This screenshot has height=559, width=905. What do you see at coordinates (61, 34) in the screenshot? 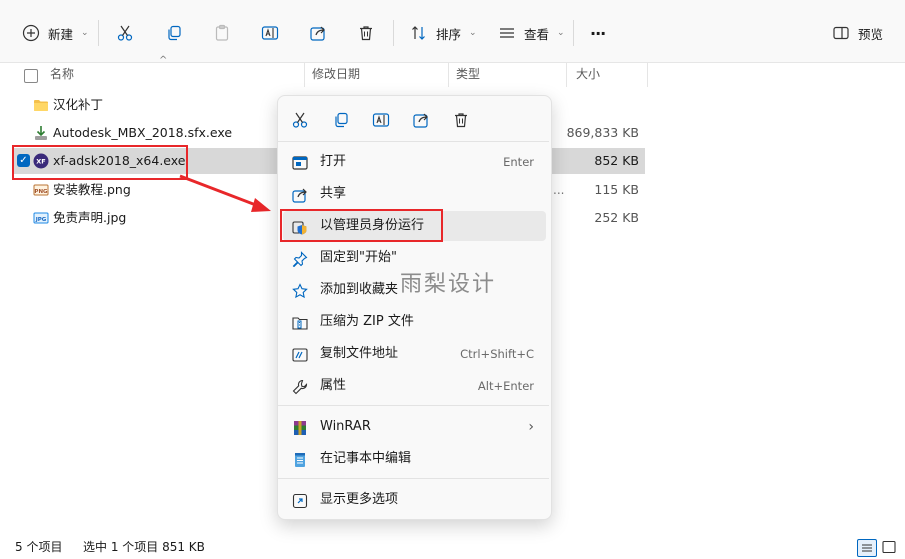
I see `new-button-label: 新建` at bounding box center [61, 34].